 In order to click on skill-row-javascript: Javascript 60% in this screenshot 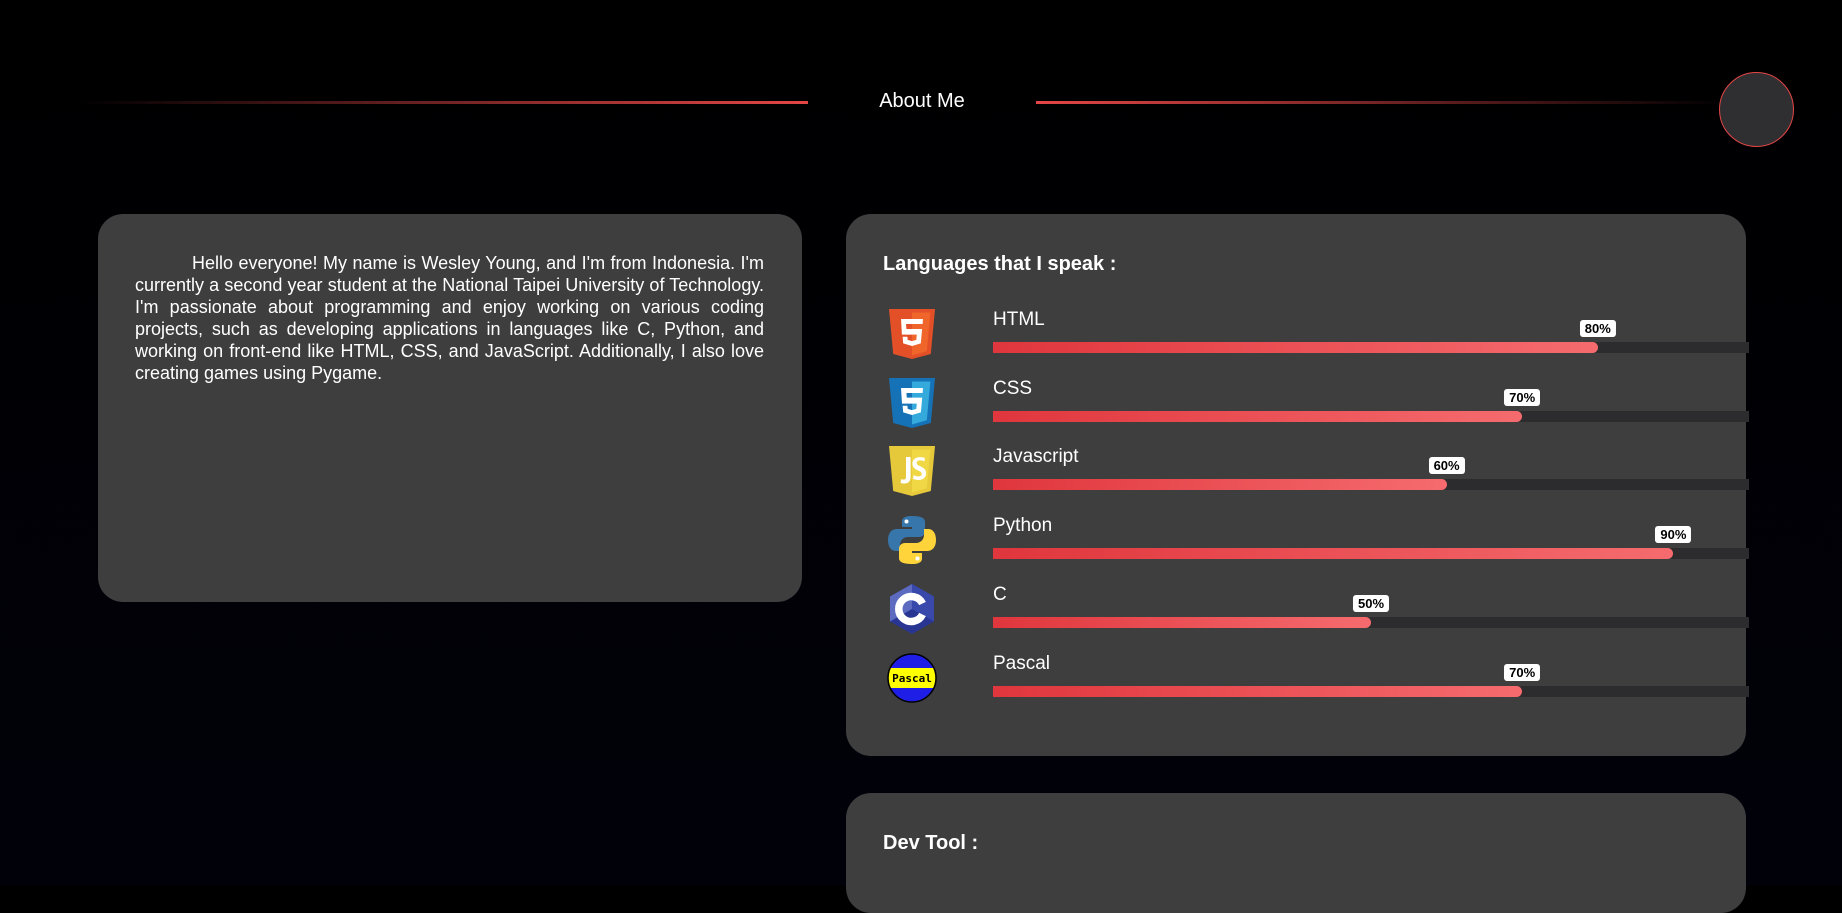, I will do `click(1317, 472)`.